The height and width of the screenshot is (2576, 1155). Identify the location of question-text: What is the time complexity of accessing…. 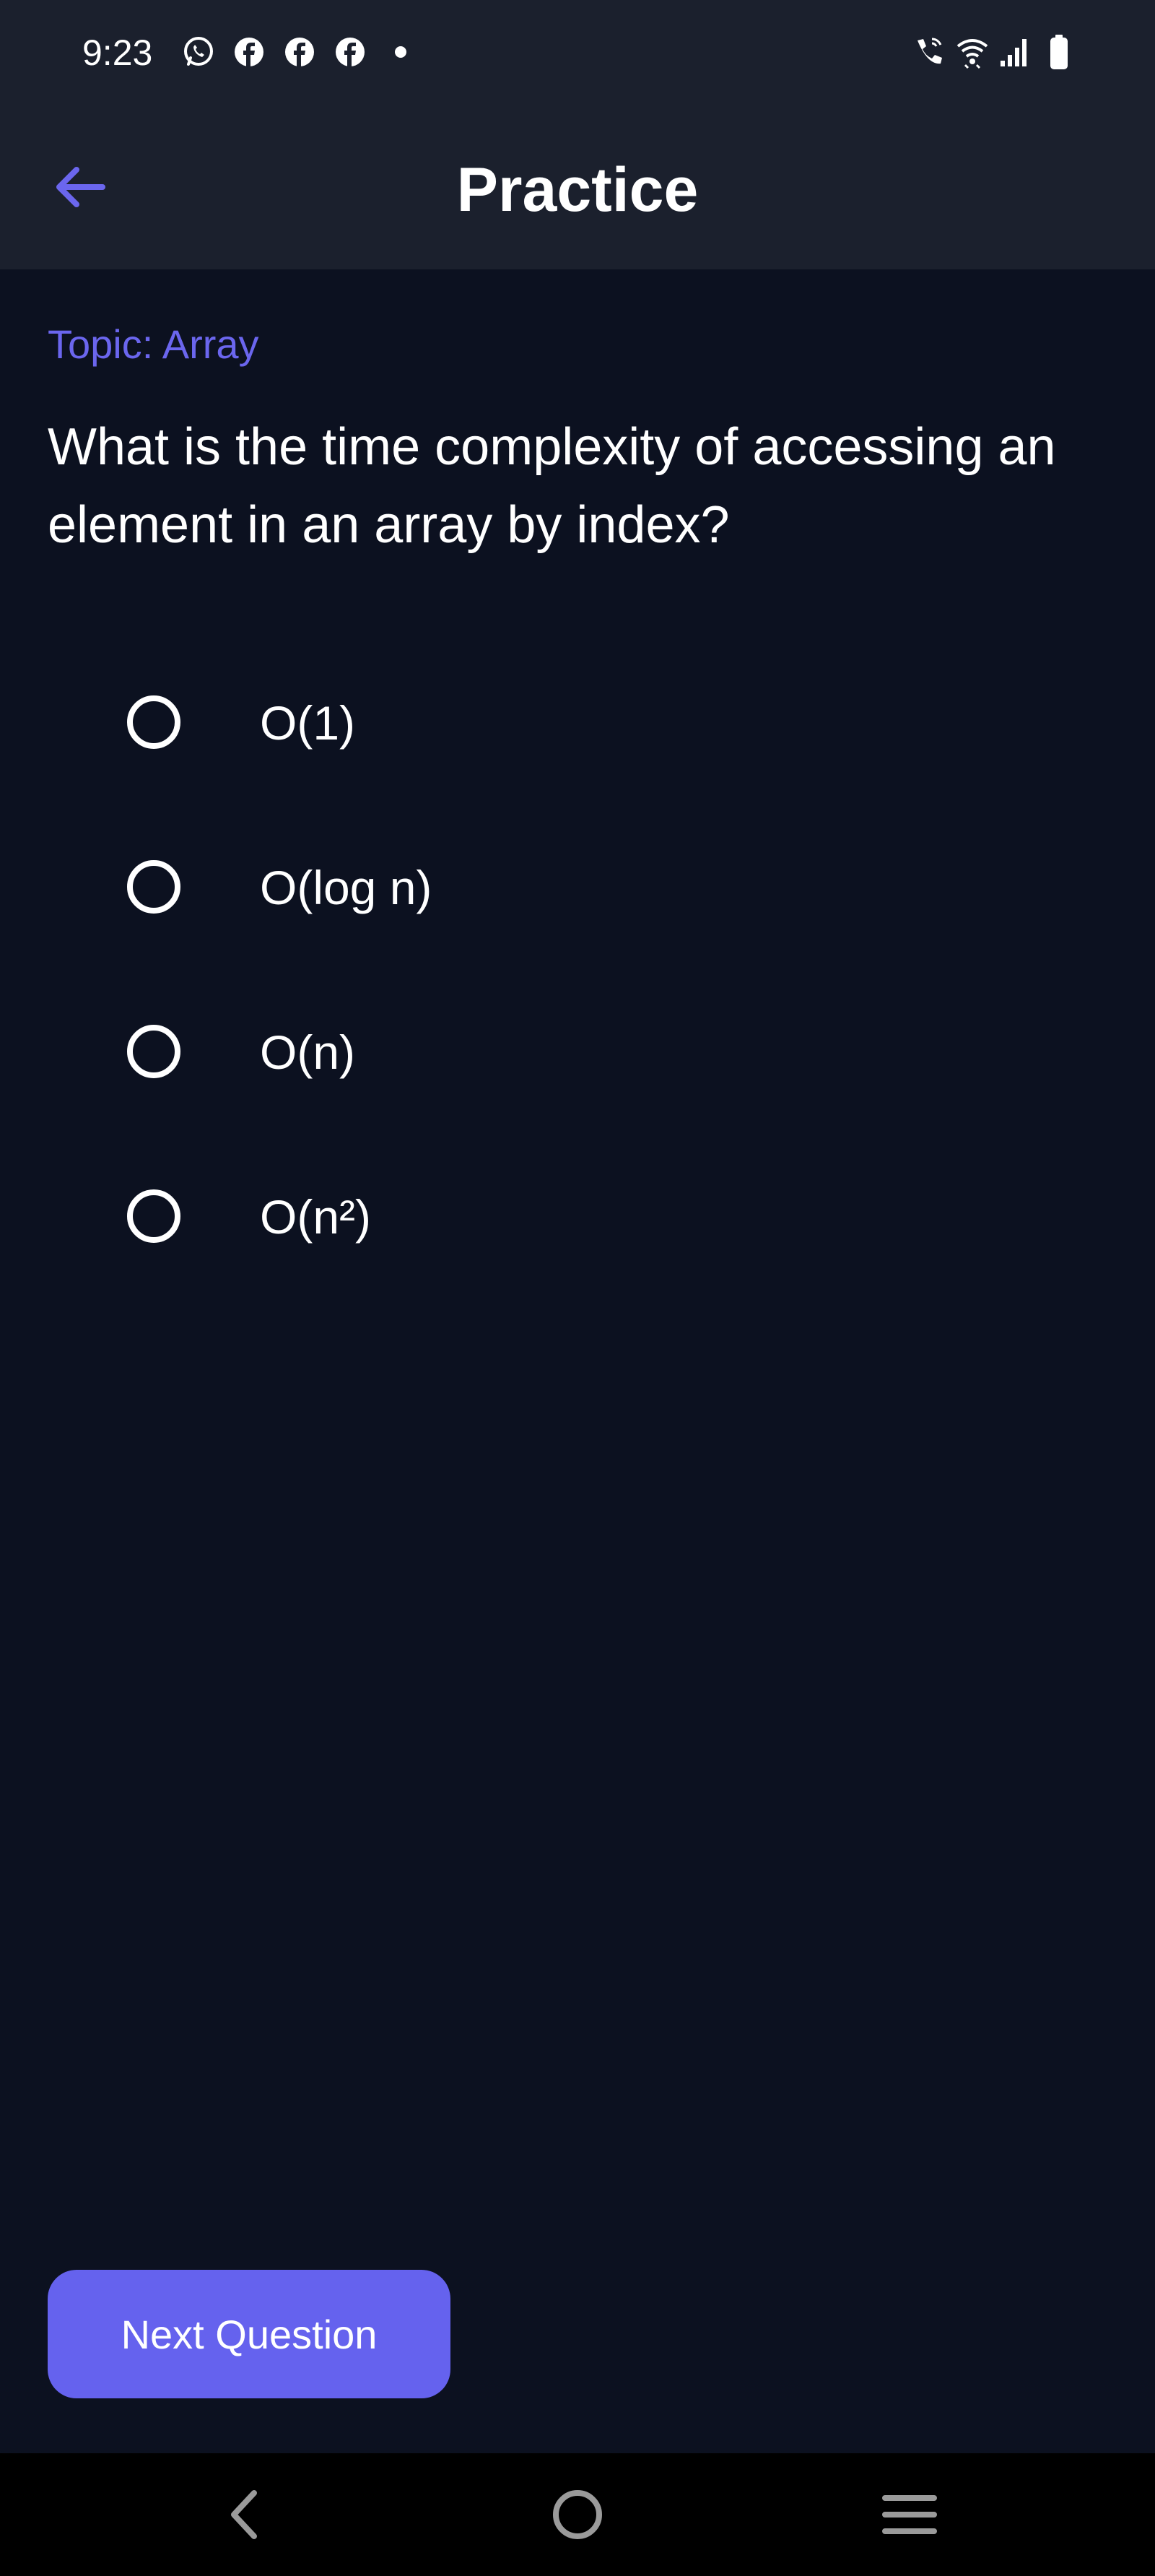
(552, 486).